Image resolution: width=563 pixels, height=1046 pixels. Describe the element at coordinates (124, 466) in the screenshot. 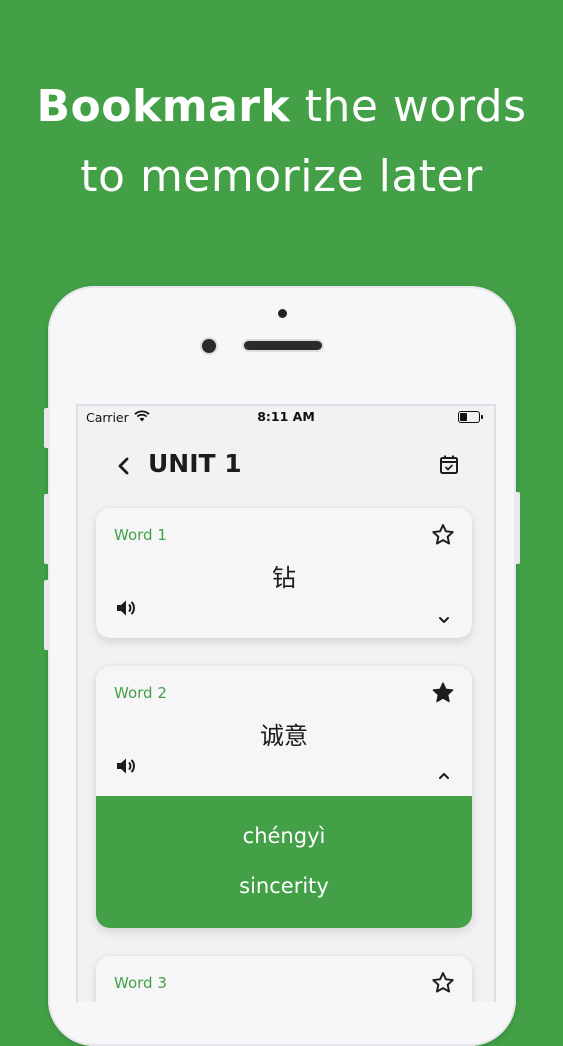

I see `back-arrow-icon` at that location.